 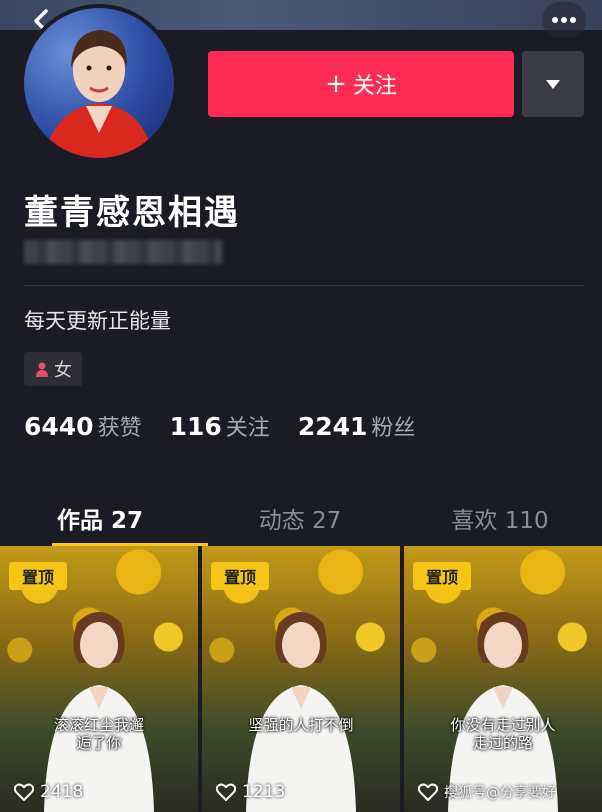 I want to click on plus-icon: +, so click(x=336, y=84).